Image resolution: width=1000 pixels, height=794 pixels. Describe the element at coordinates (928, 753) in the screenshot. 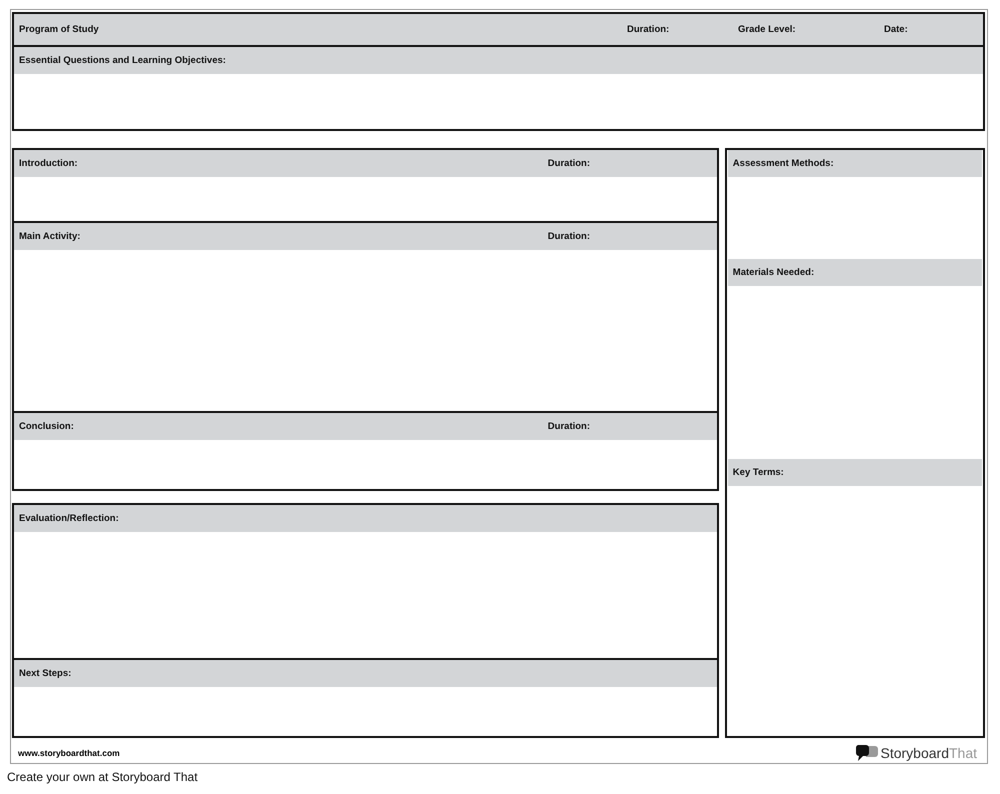

I see `logo-text: StoryboardThat` at that location.